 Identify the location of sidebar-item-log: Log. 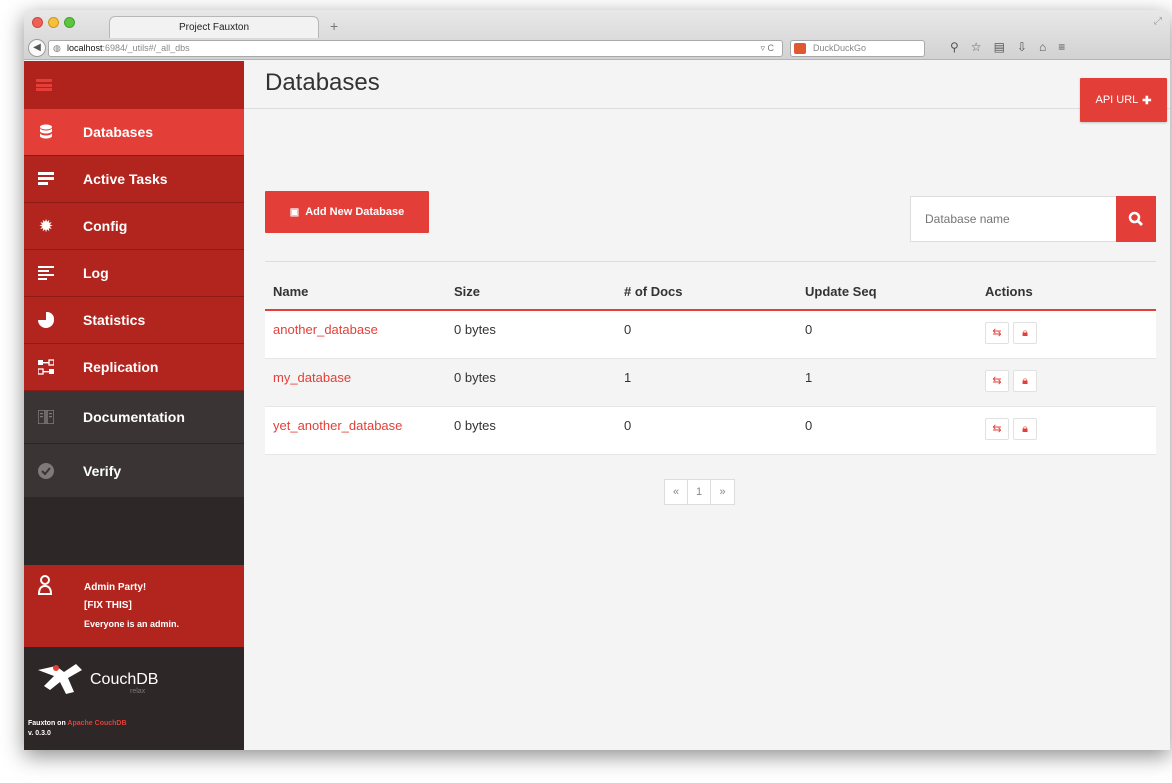
(134, 273).